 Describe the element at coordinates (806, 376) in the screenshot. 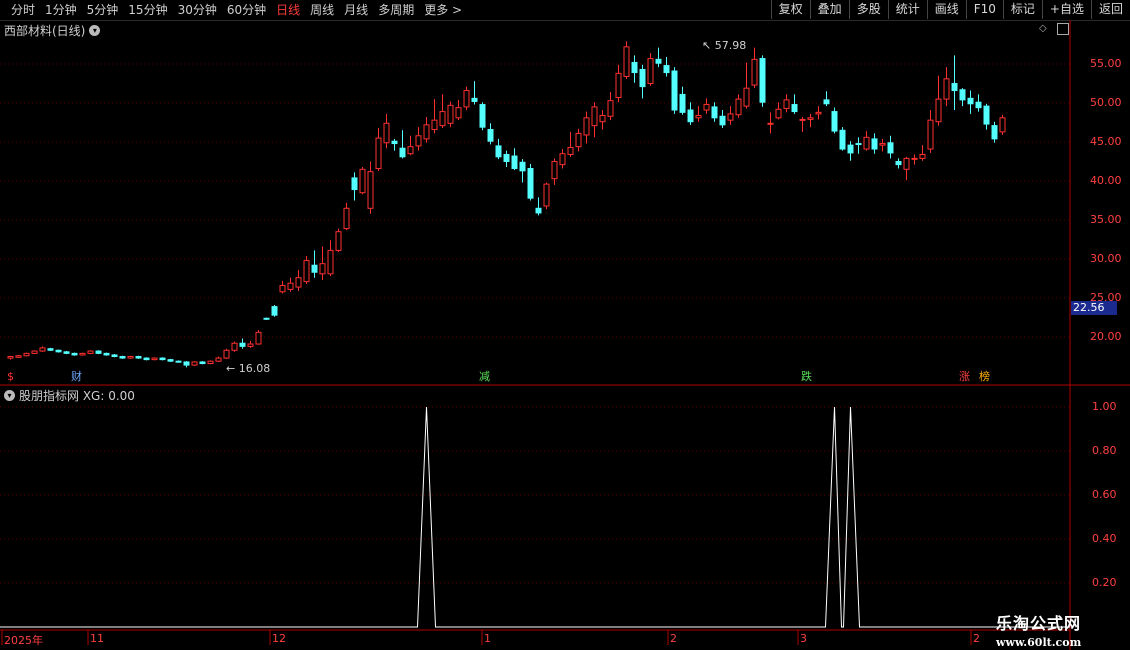

I see `event-marker: 跌` at that location.